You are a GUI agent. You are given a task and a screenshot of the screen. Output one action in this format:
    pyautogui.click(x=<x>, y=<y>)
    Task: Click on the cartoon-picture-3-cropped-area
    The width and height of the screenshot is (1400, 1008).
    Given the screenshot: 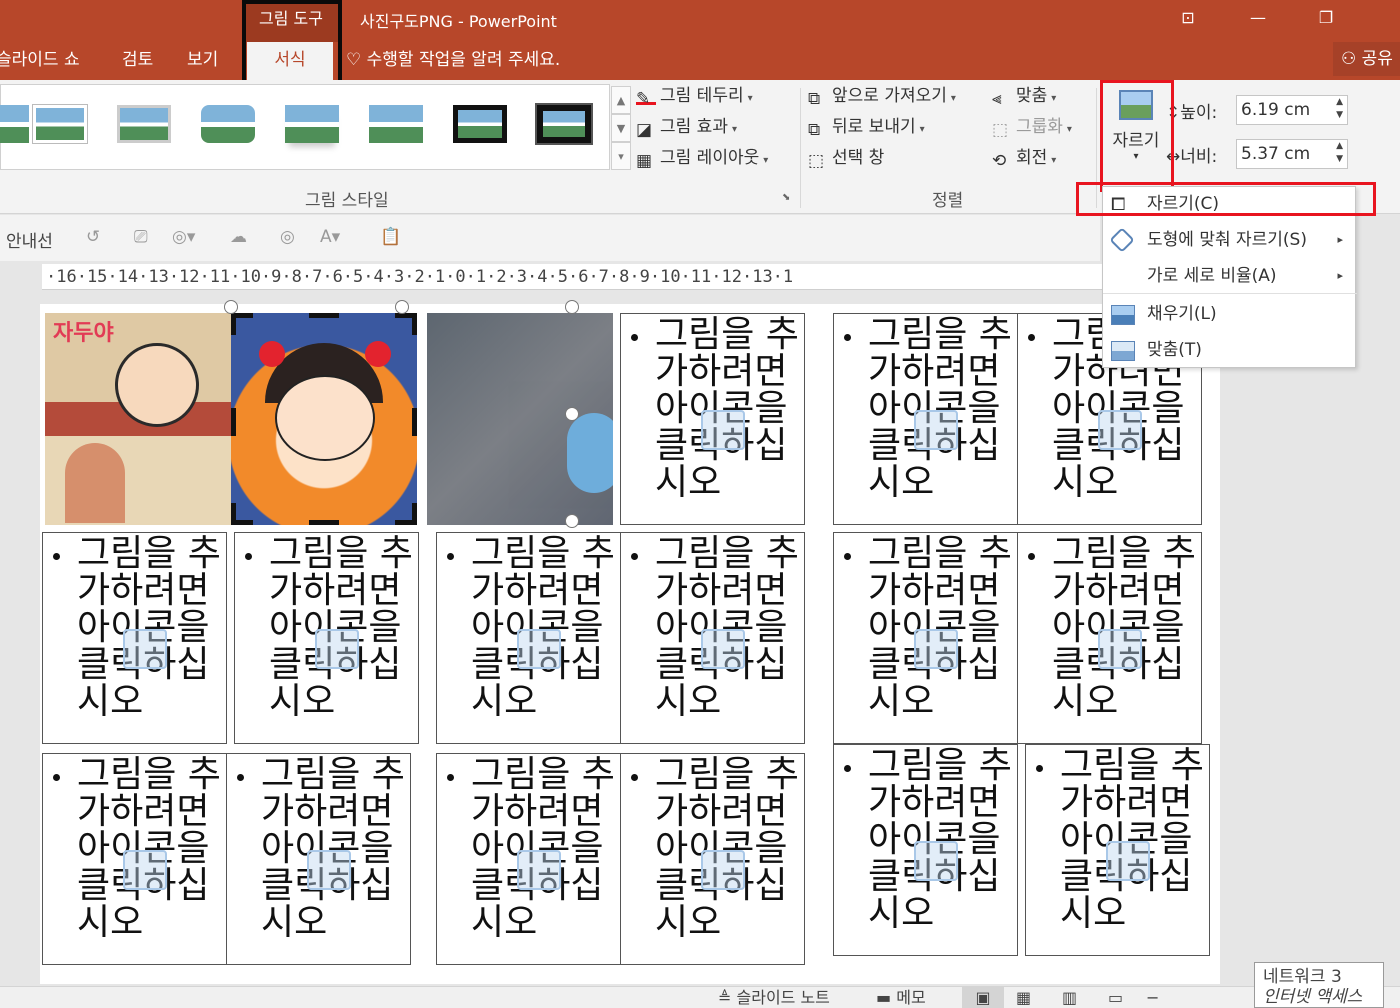 What is the action you would take?
    pyautogui.click(x=520, y=419)
    